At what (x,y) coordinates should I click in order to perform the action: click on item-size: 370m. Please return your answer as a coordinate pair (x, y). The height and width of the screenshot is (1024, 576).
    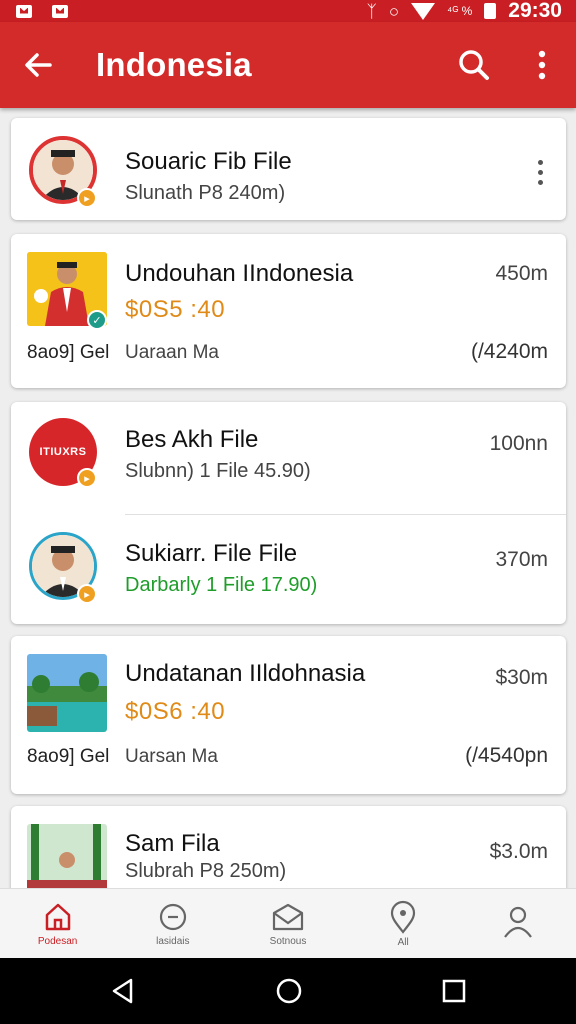
    Looking at the image, I should click on (521, 559).